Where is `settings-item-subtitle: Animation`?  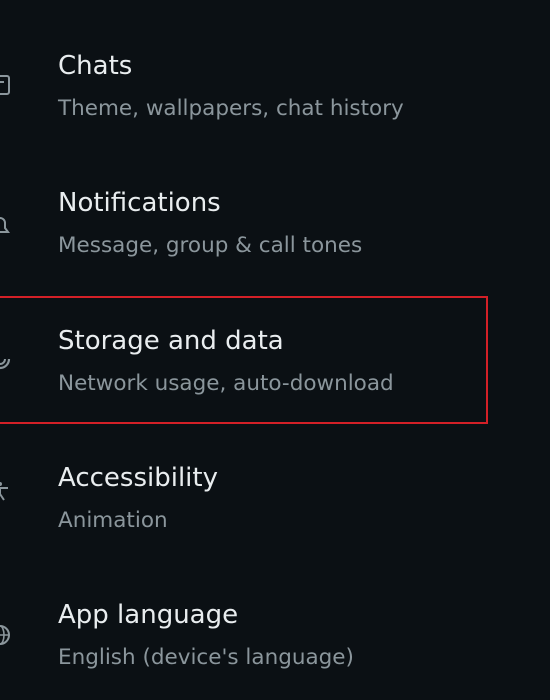
settings-item-subtitle: Animation is located at coordinates (113, 520).